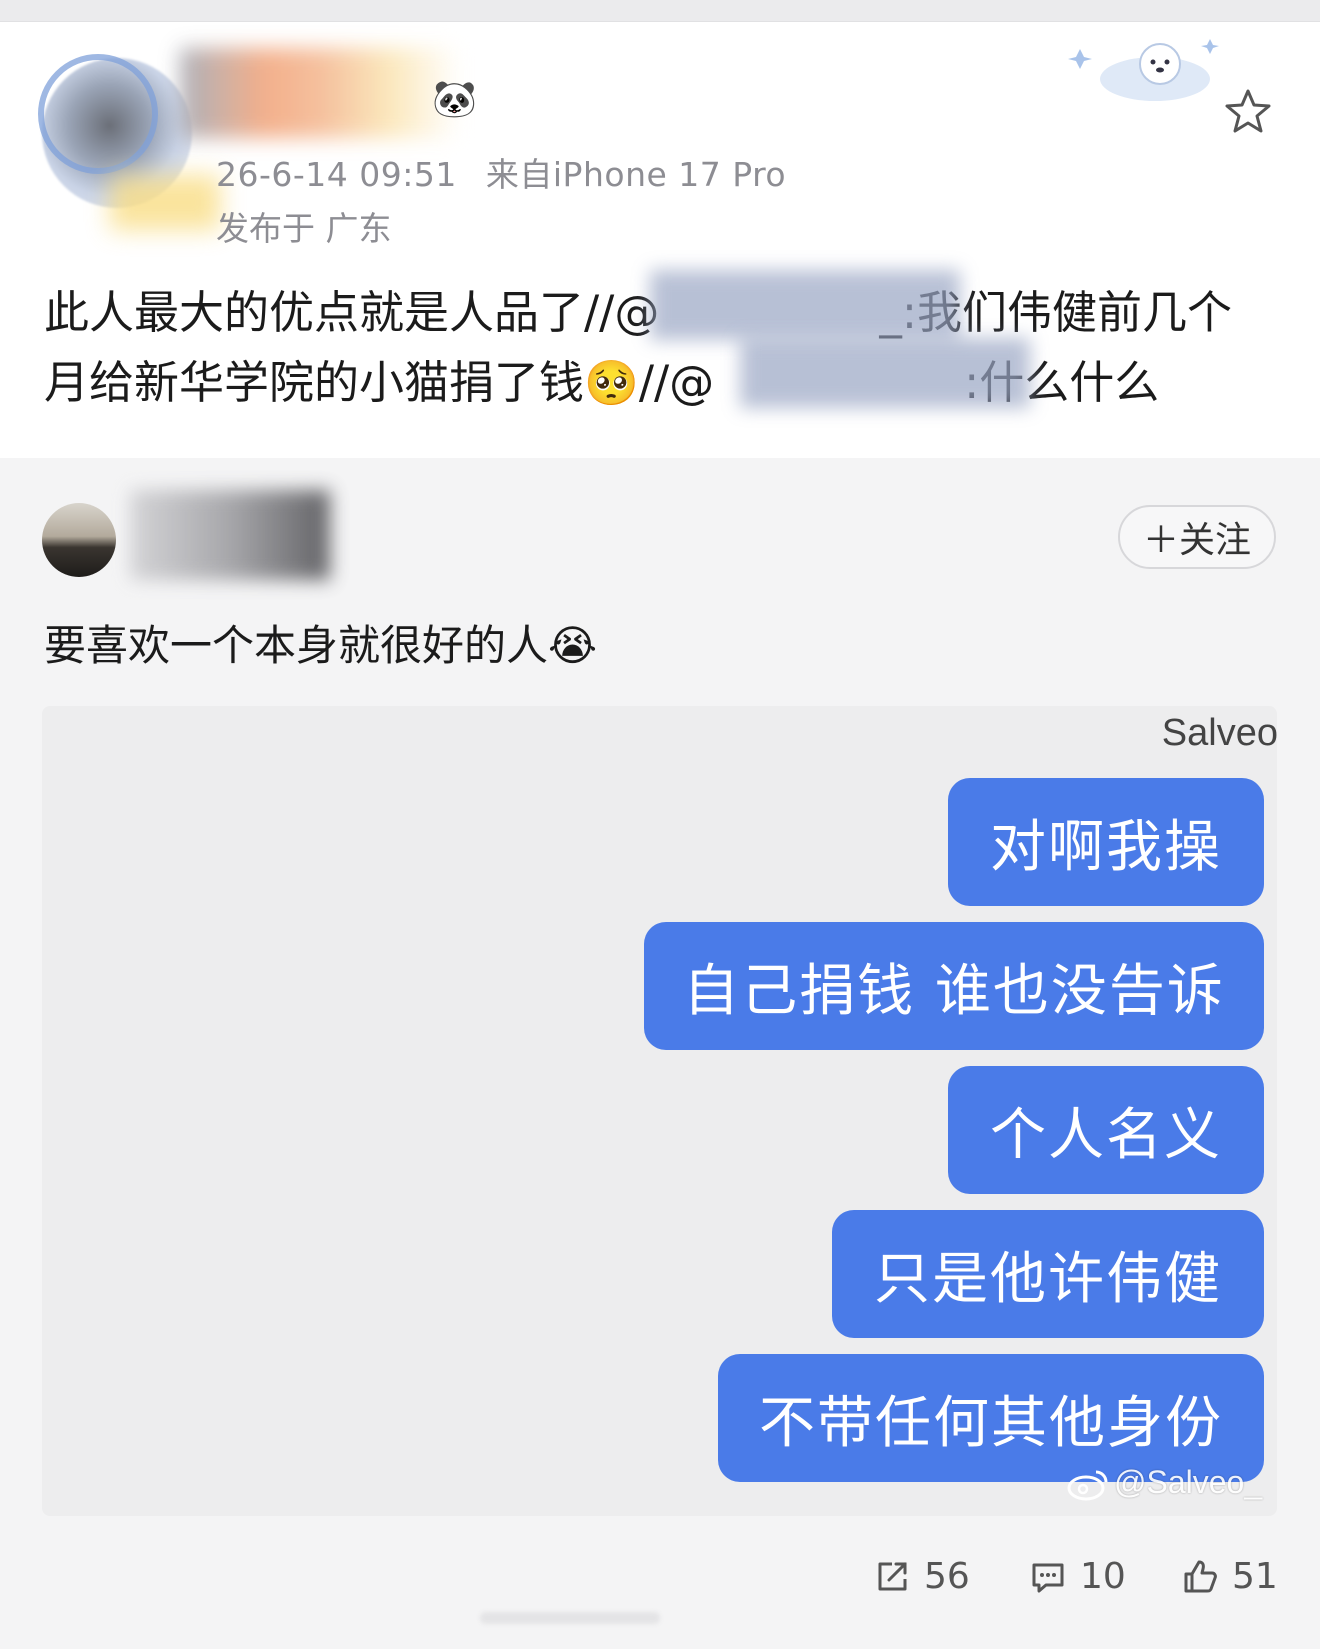 The width and height of the screenshot is (1320, 1649). What do you see at coordinates (1087, 1485) in the screenshot?
I see `weibo-logo-icon` at bounding box center [1087, 1485].